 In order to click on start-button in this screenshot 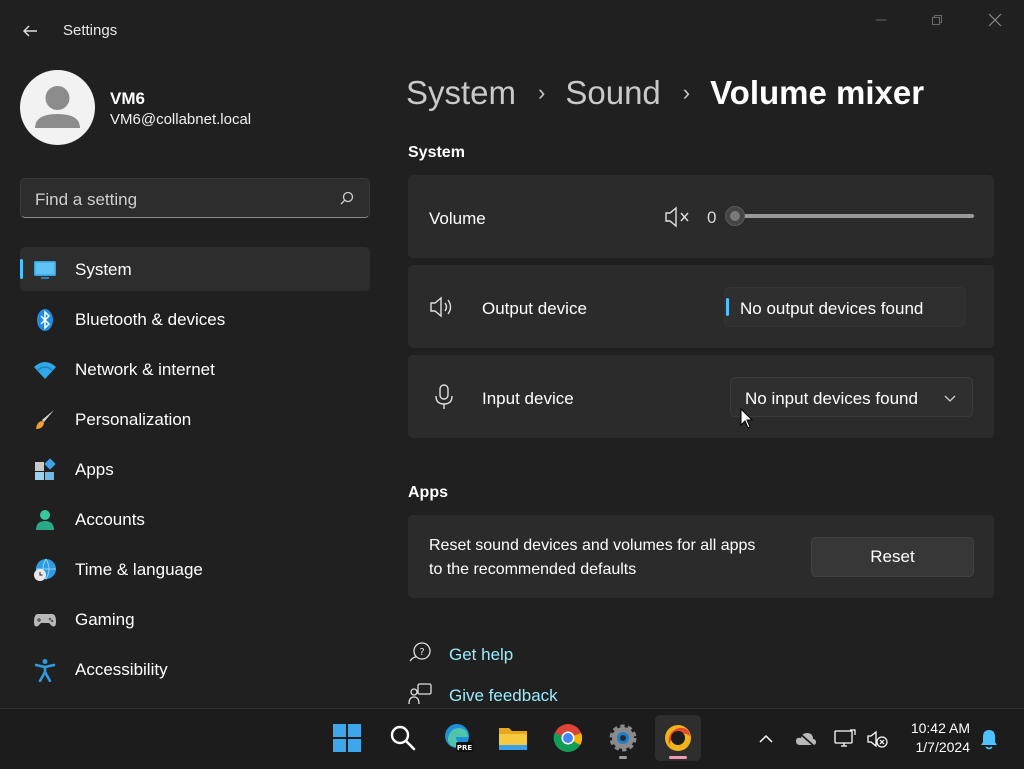, I will do `click(347, 738)`.